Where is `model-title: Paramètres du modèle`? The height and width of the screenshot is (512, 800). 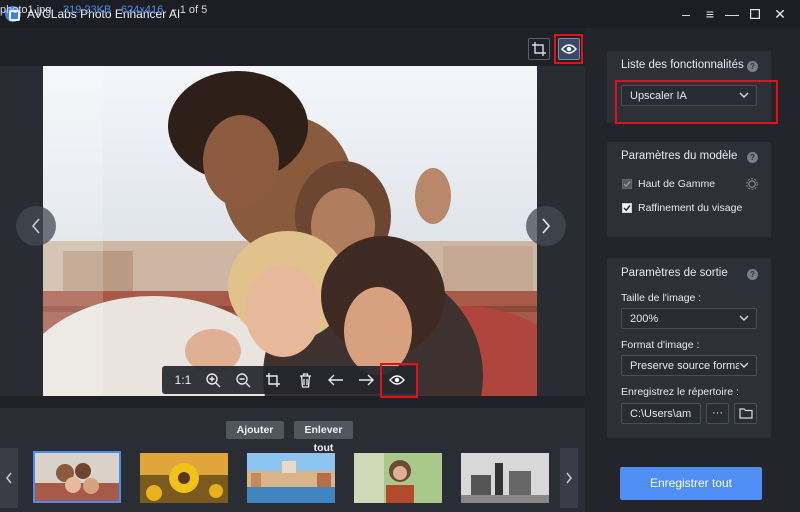
model-title: Paramètres du modèle is located at coordinates (679, 156).